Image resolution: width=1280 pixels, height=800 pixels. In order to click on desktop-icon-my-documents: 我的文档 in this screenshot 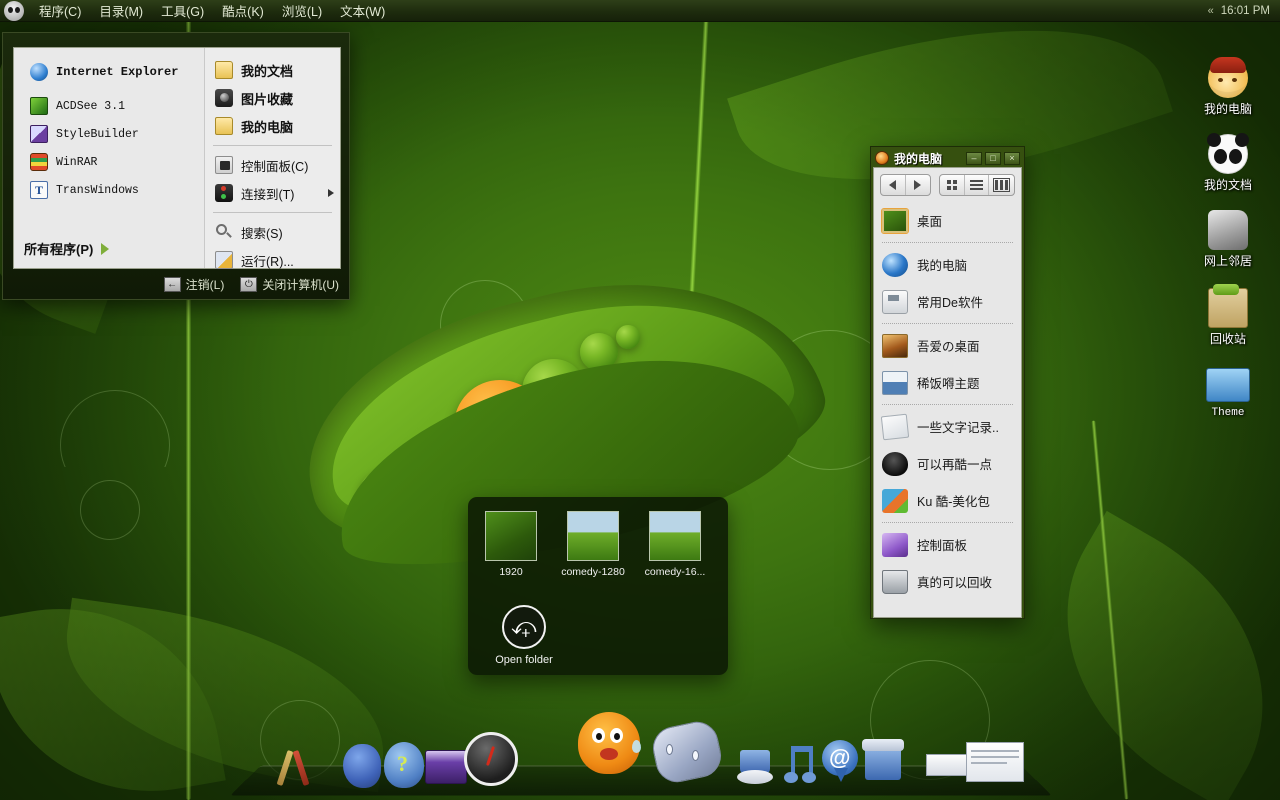, I will do `click(1228, 162)`.